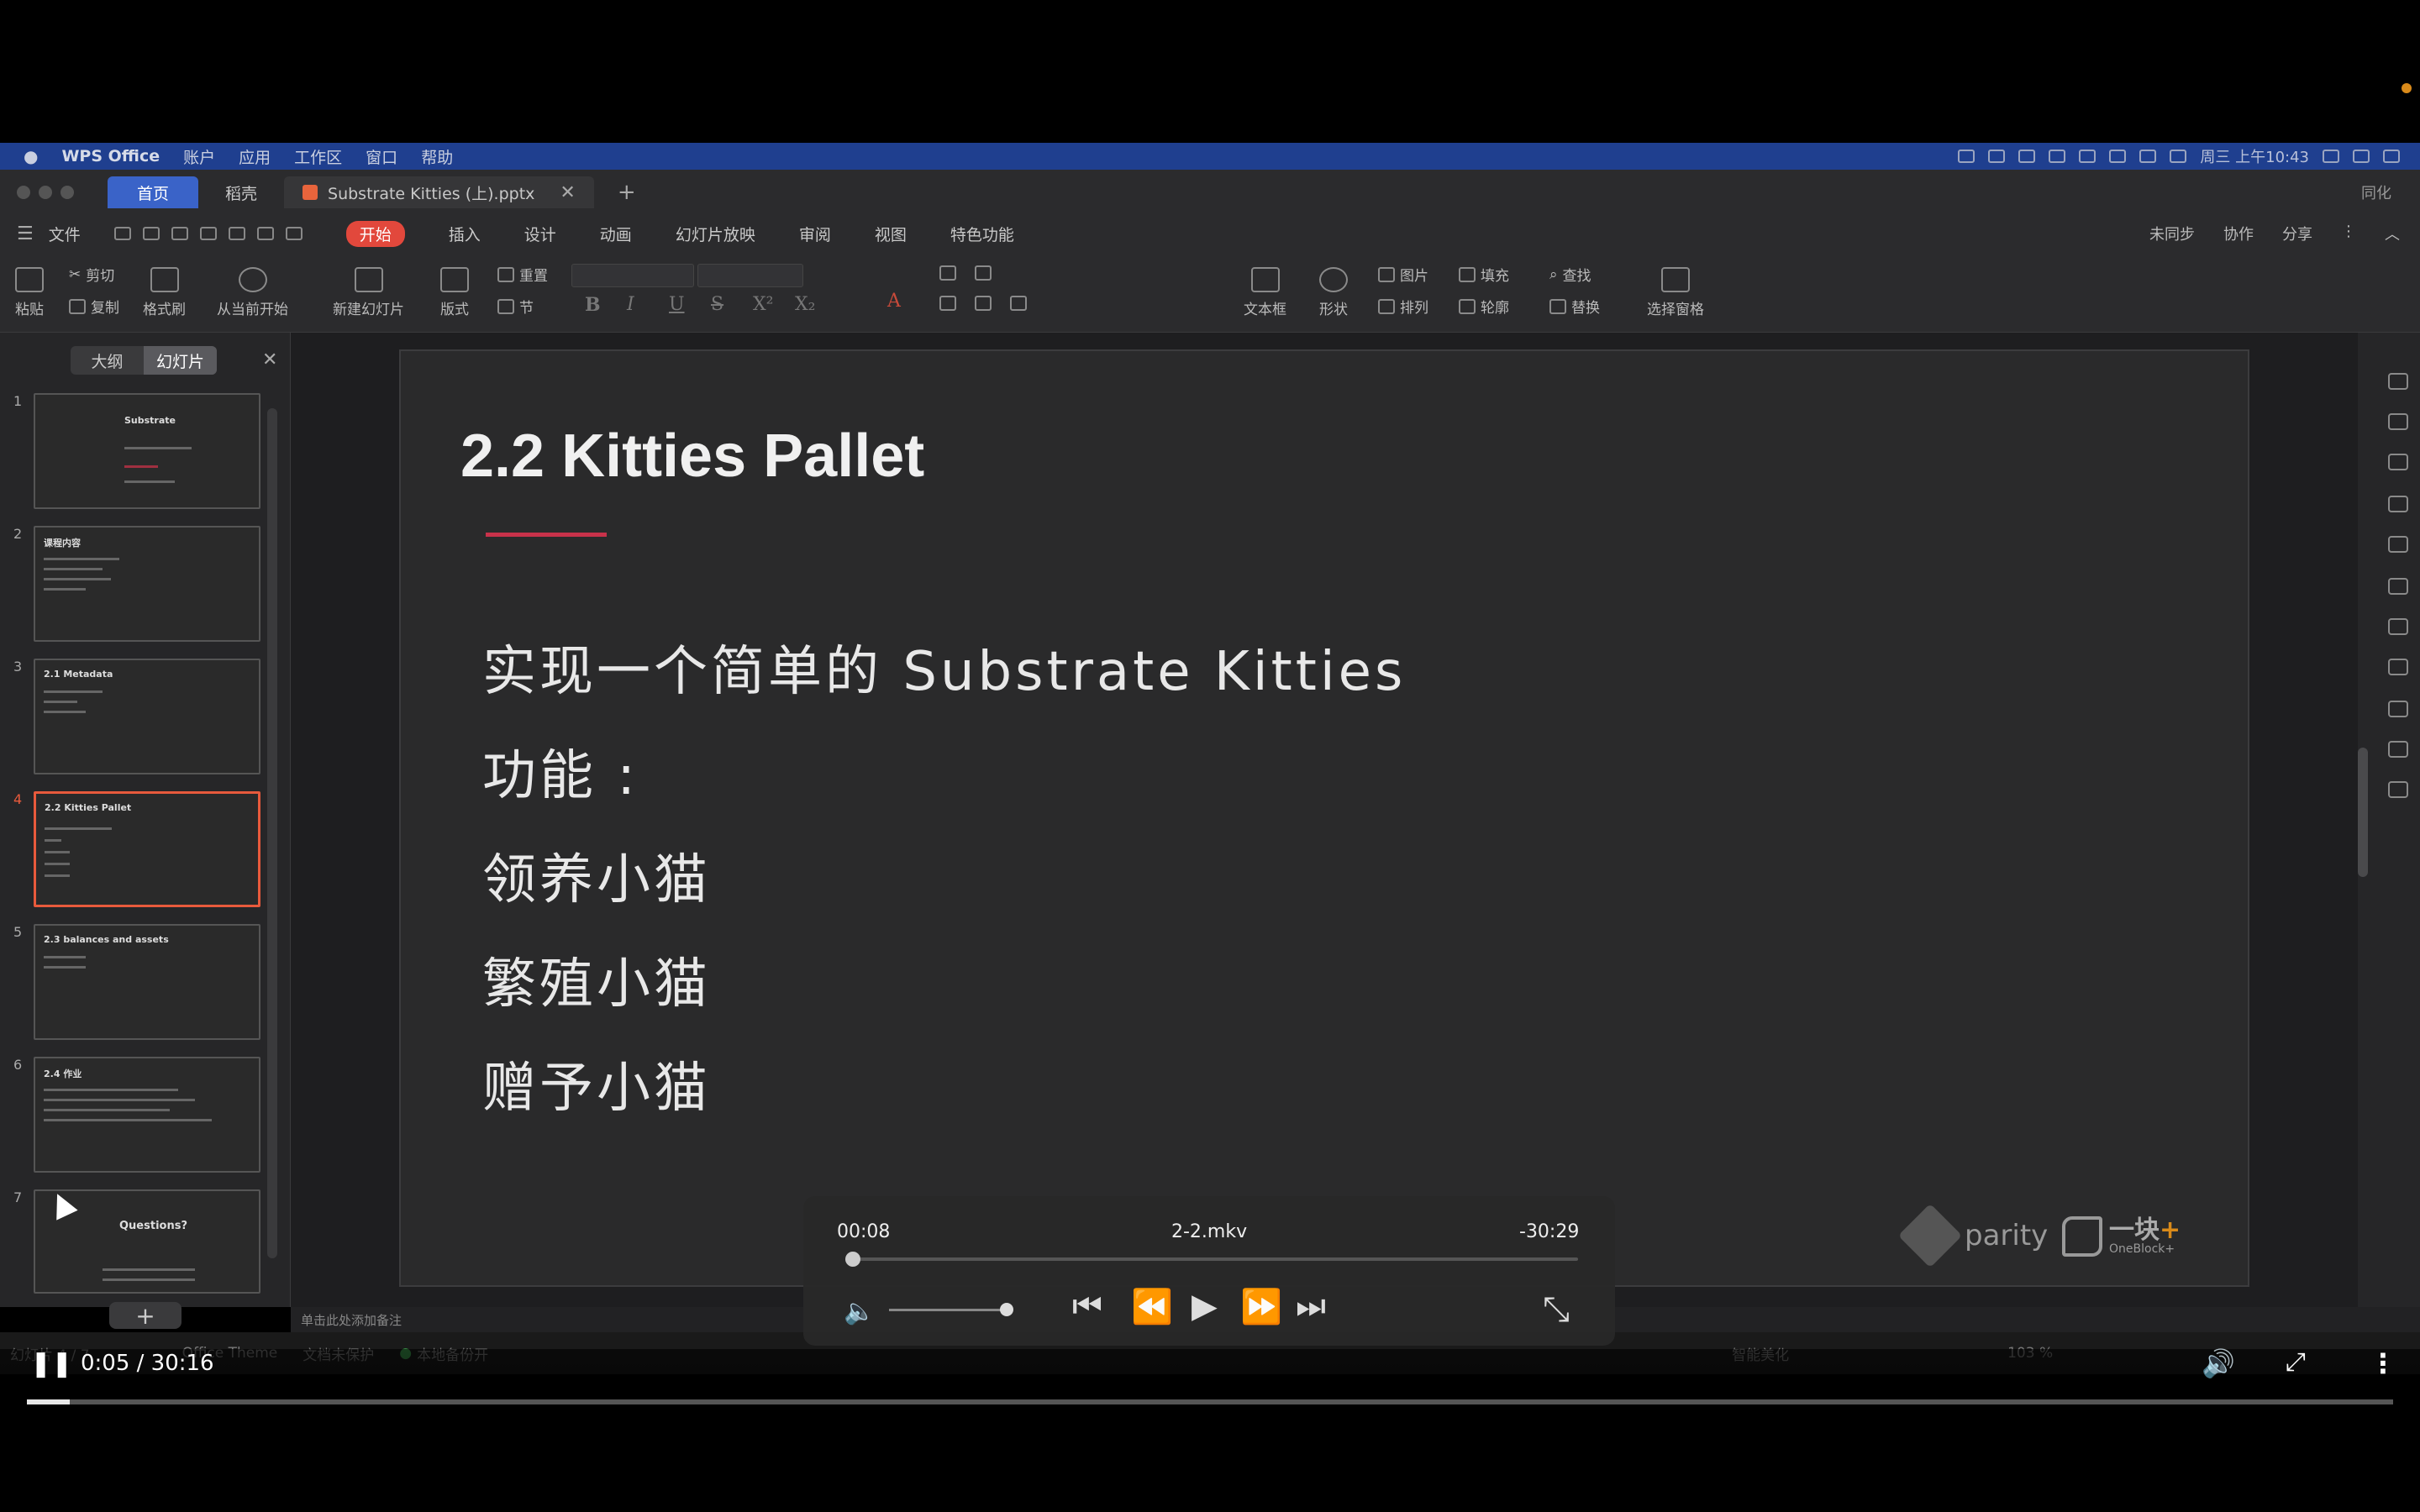 This screenshot has width=2420, height=1512. Describe the element at coordinates (894, 301) in the screenshot. I see `font-color-icon: A` at that location.